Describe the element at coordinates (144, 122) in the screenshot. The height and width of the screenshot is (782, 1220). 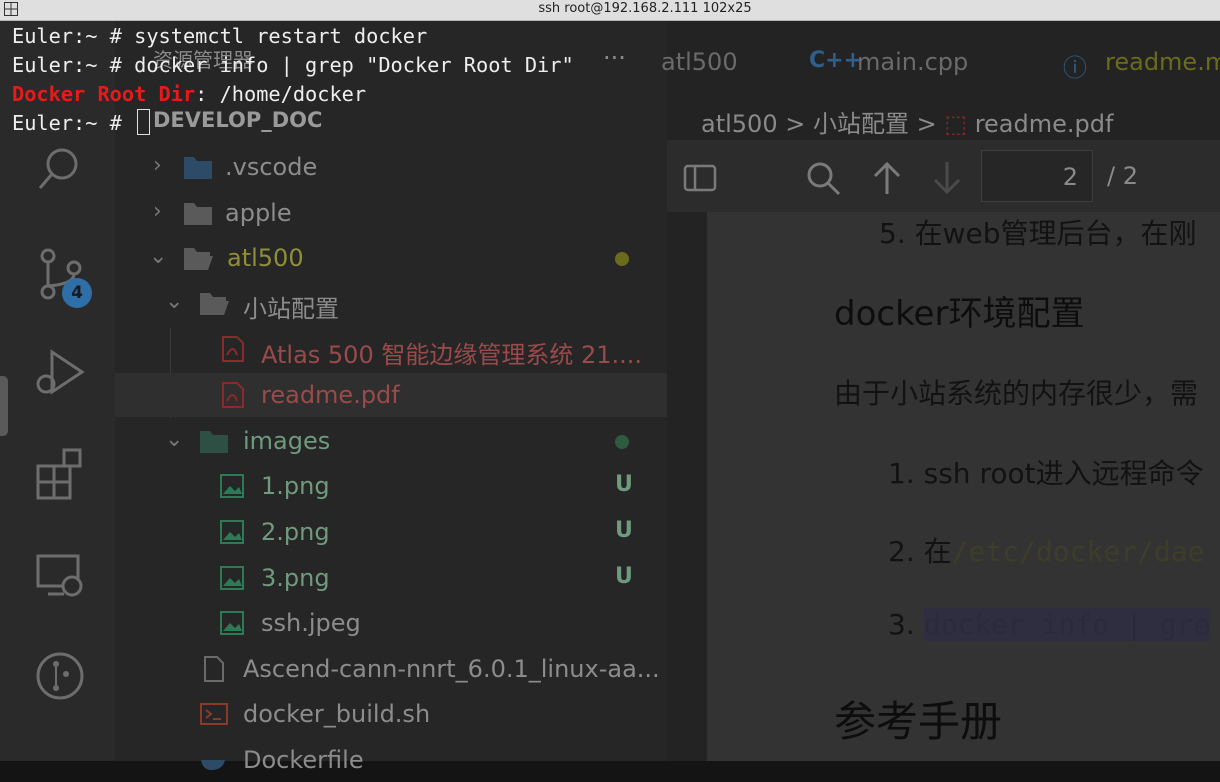
I see `terminal-cursor` at that location.